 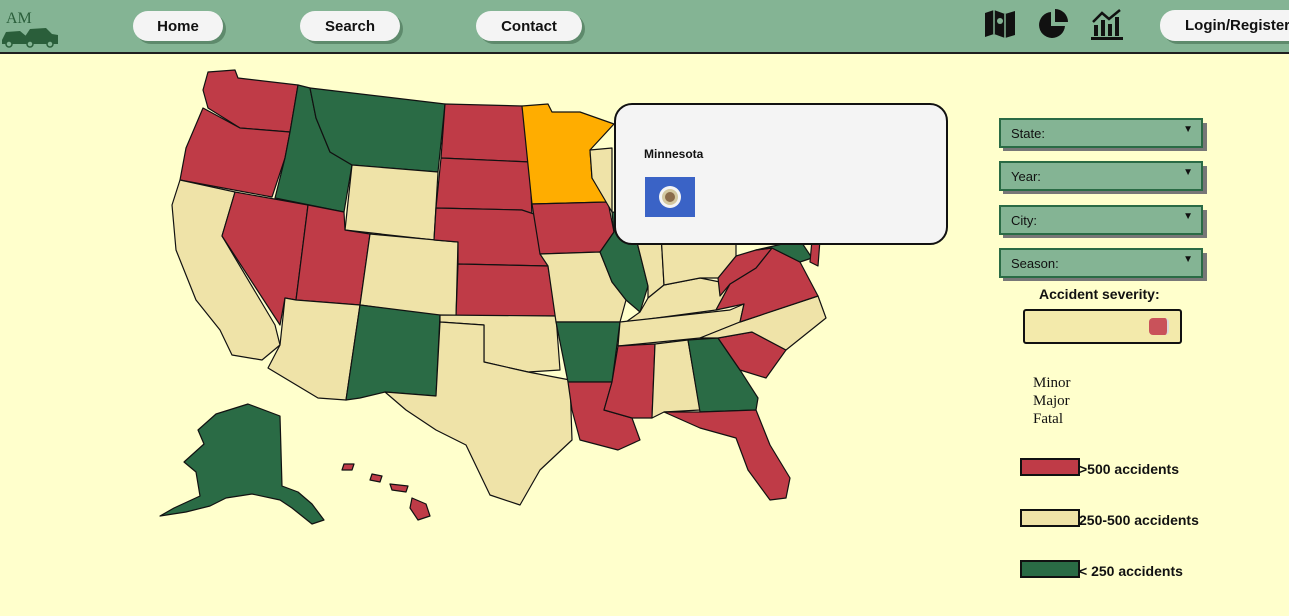 I want to click on season-select-label: Season:, so click(x=1035, y=263).